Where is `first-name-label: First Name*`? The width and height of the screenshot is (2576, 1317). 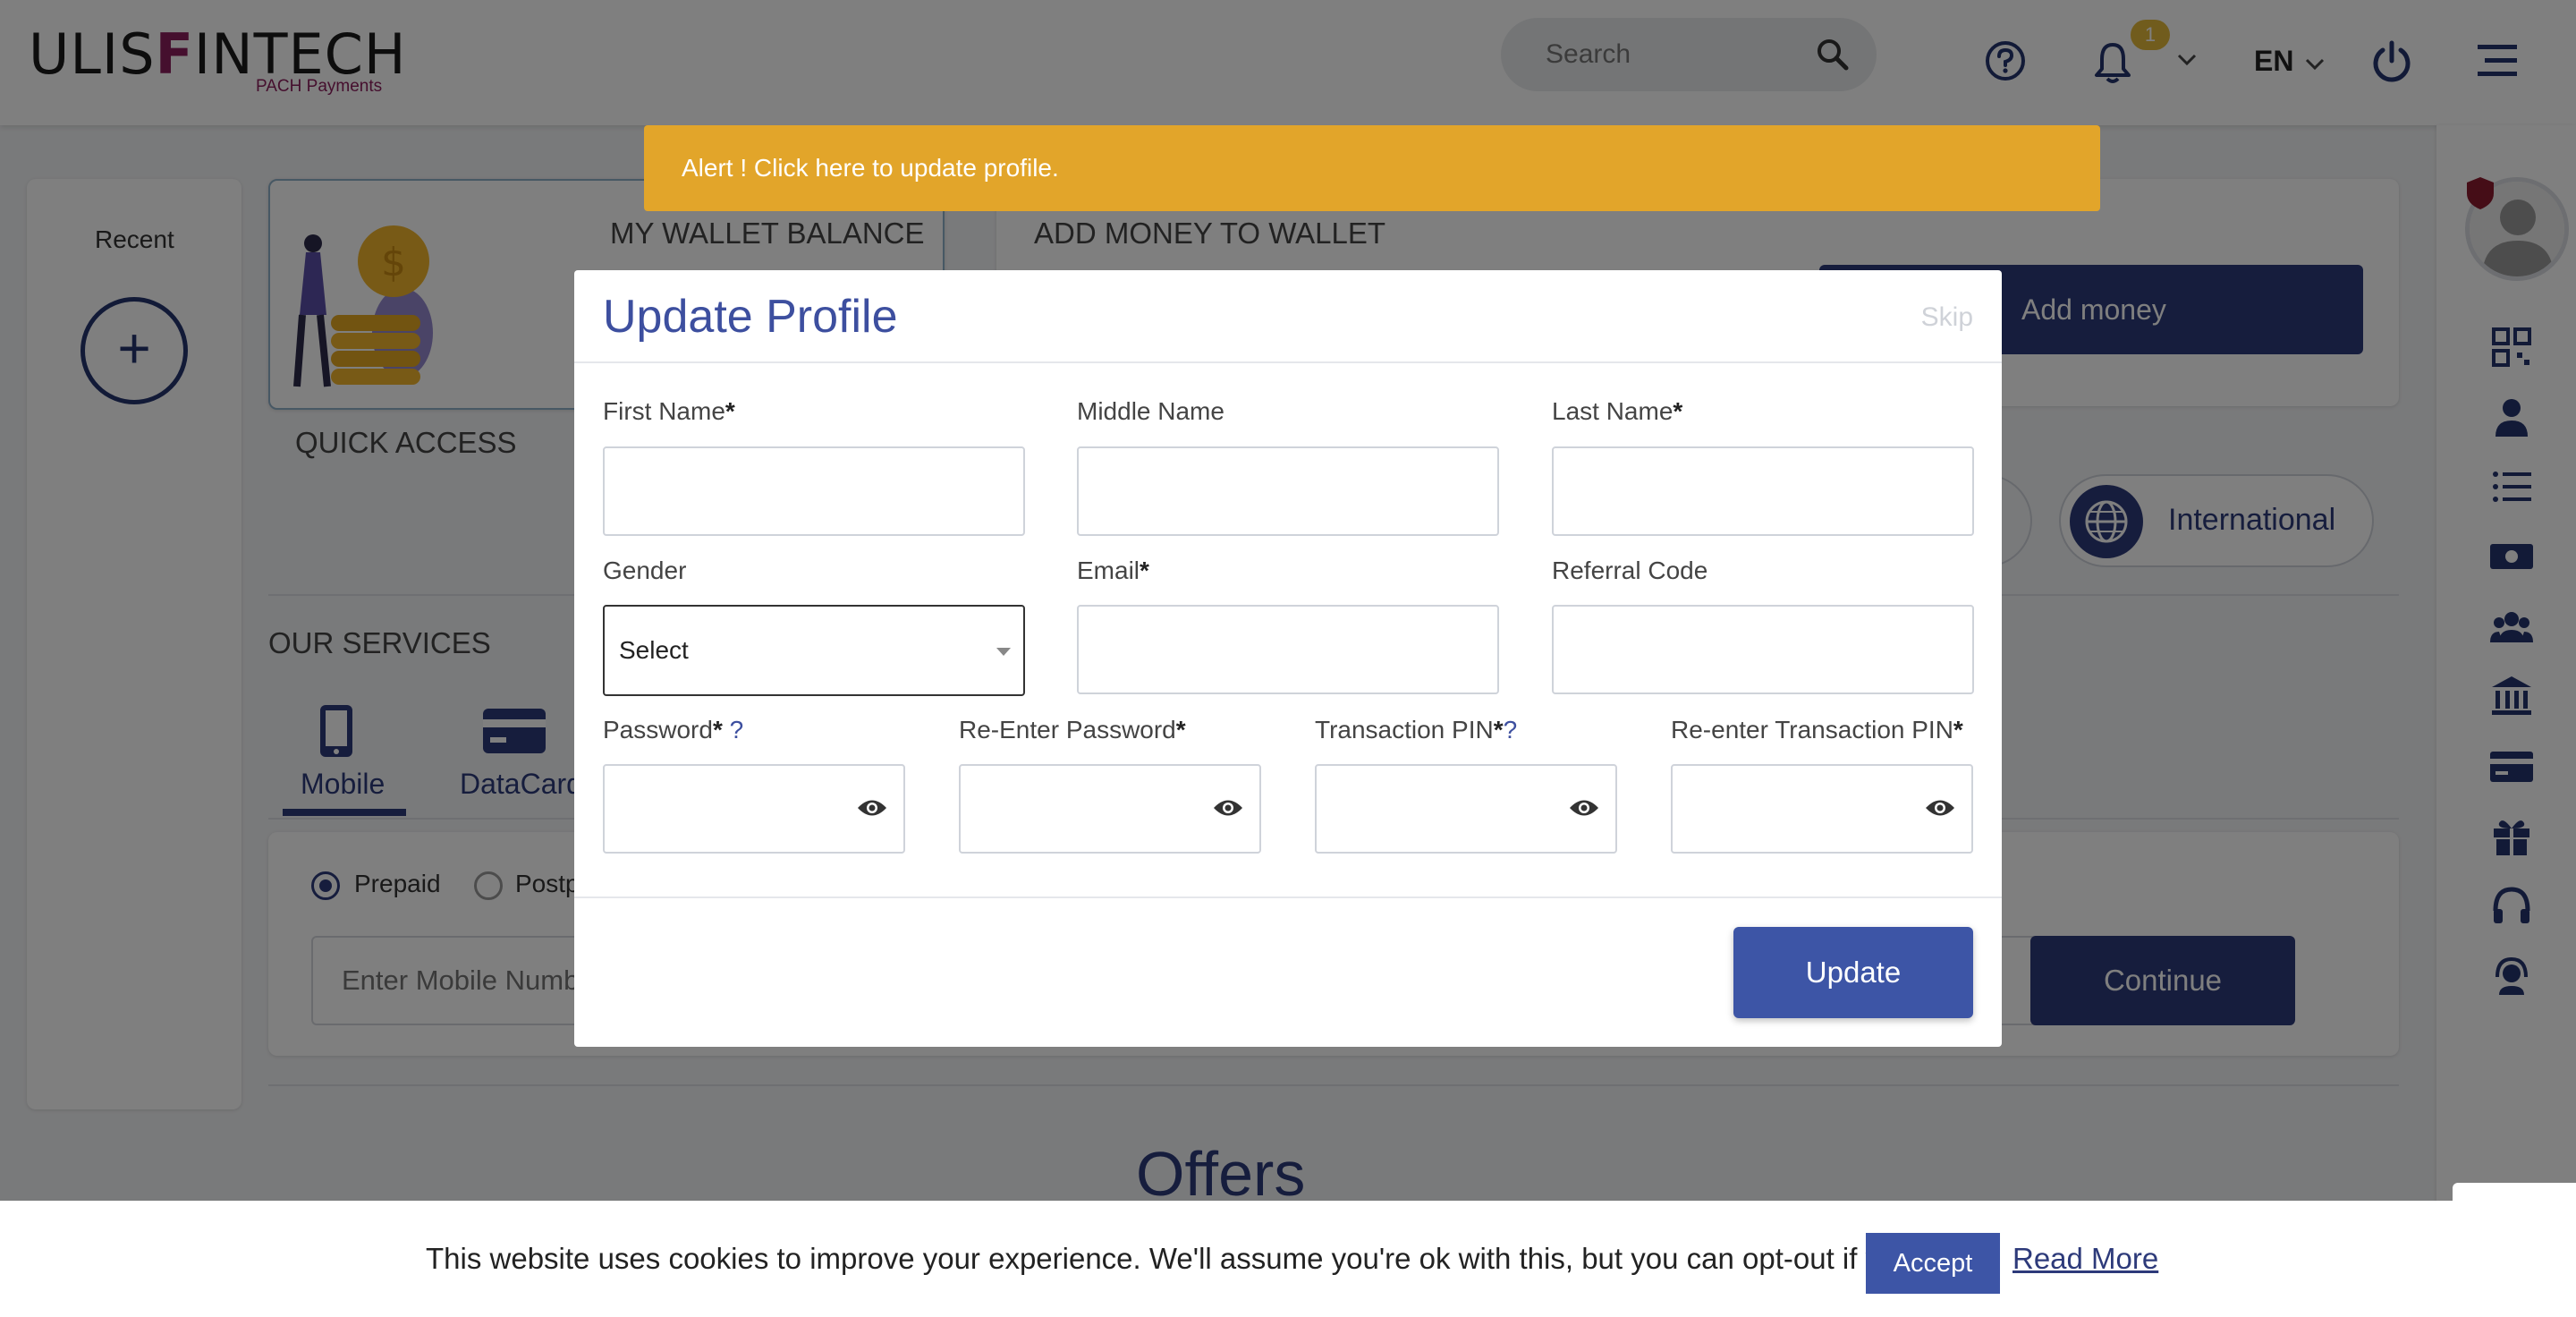 first-name-label: First Name* is located at coordinates (669, 411).